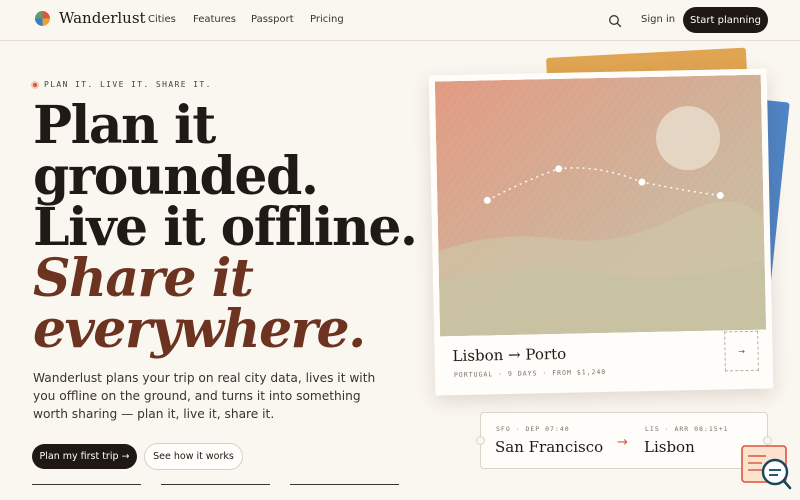 Image resolution: width=800 pixels, height=500 pixels. What do you see at coordinates (687, 429) in the screenshot?
I see `ticket-arrival-meta: LIS · ARR 08:15+1` at bounding box center [687, 429].